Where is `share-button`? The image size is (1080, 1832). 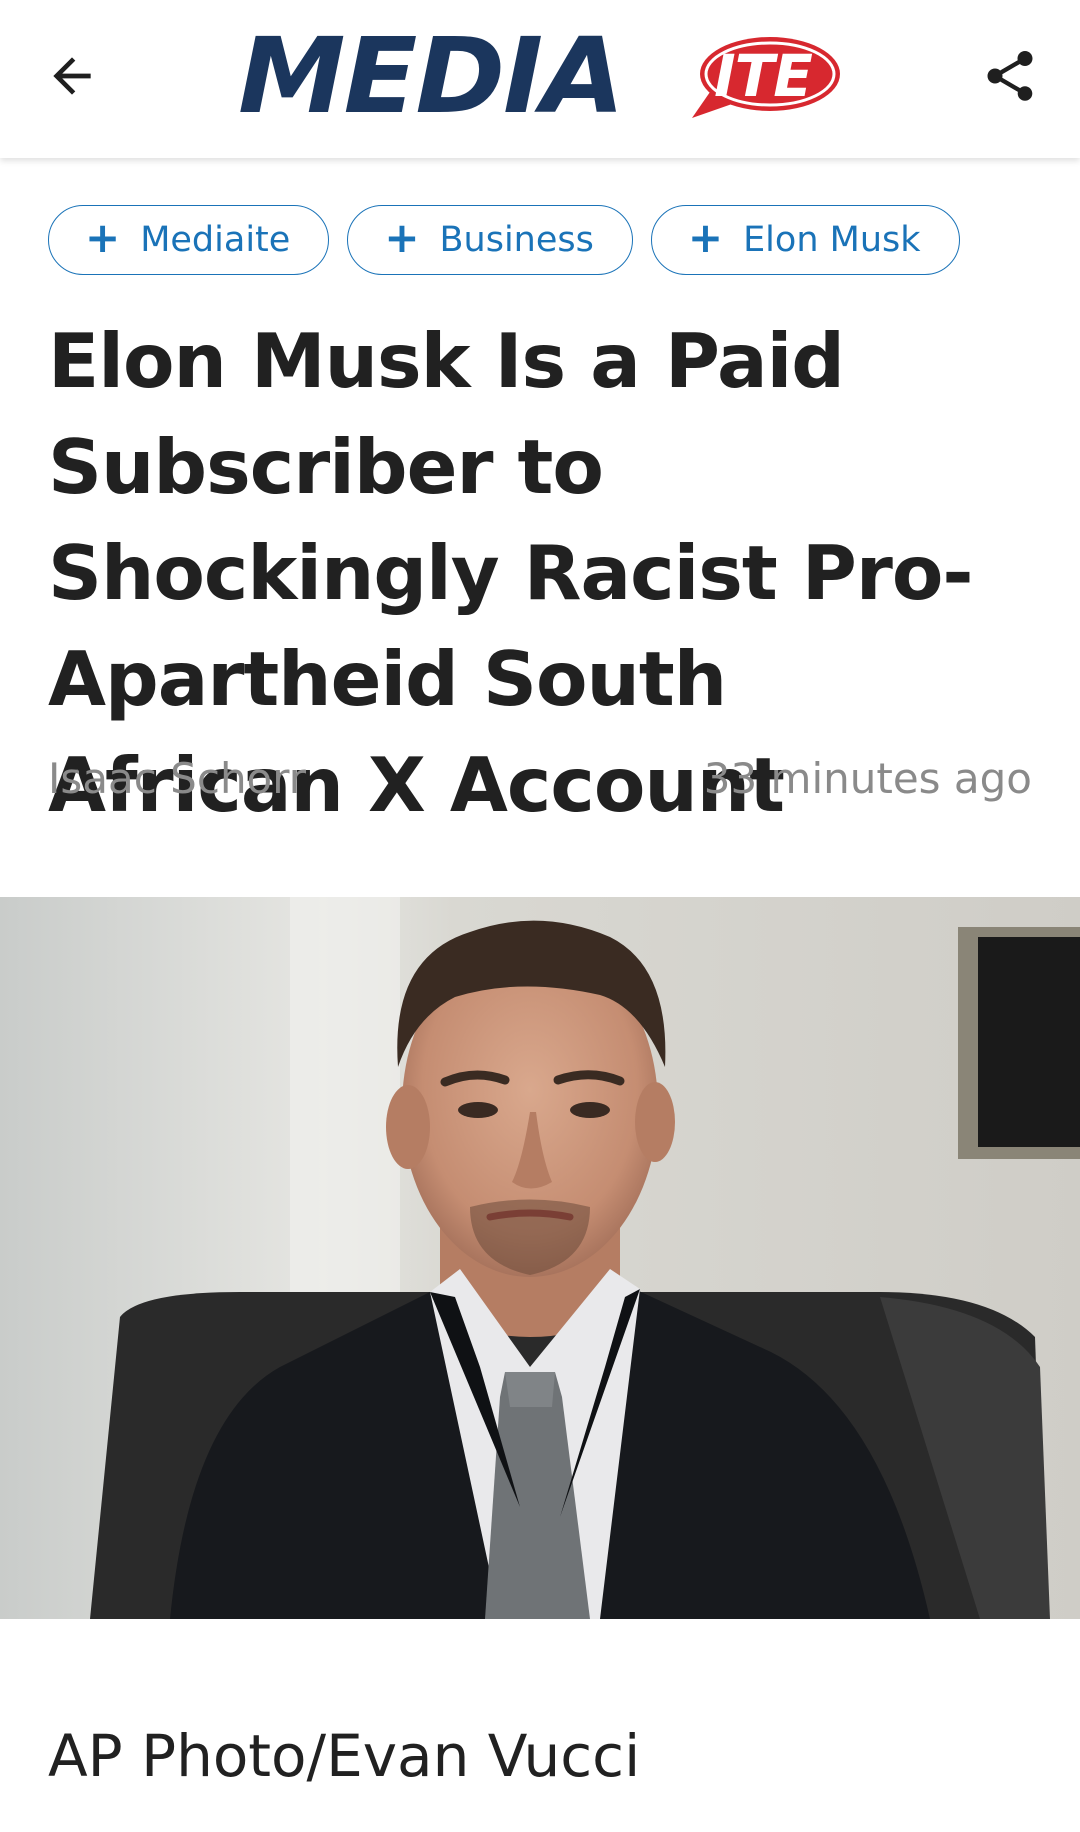 share-button is located at coordinates (1010, 76).